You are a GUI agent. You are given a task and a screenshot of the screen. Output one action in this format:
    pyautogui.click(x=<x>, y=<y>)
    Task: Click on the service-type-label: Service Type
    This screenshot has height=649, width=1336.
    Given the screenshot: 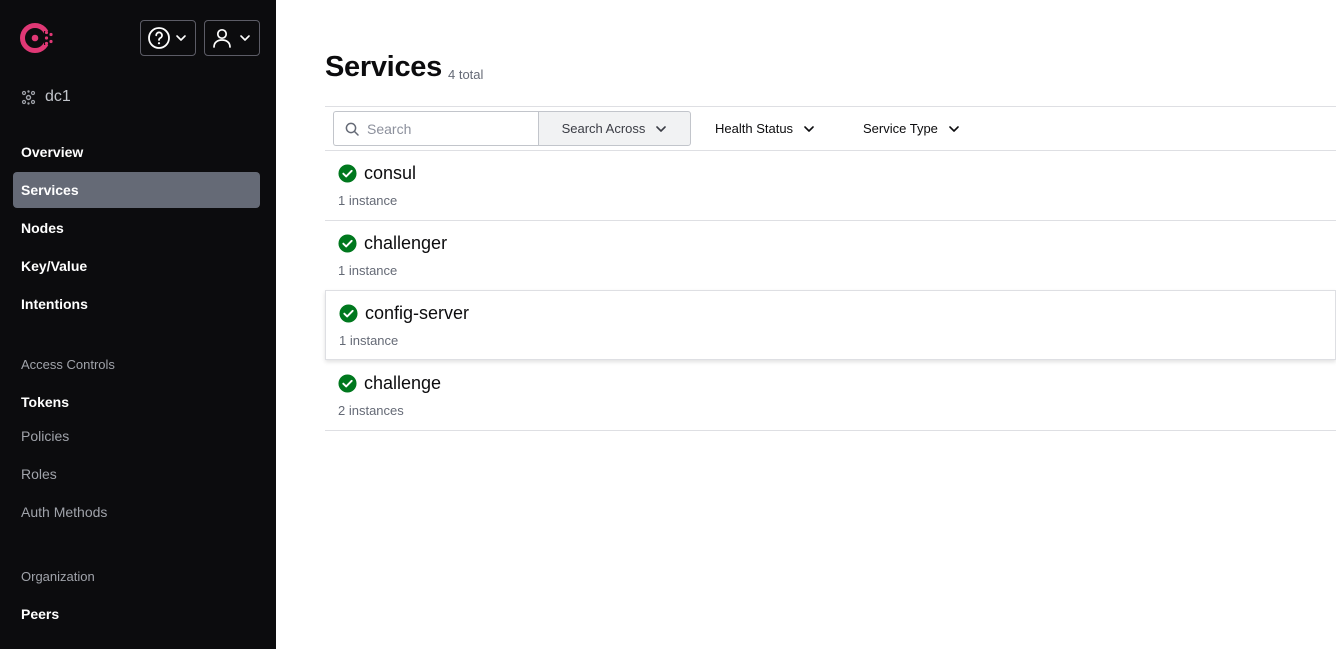 What is the action you would take?
    pyautogui.click(x=900, y=128)
    